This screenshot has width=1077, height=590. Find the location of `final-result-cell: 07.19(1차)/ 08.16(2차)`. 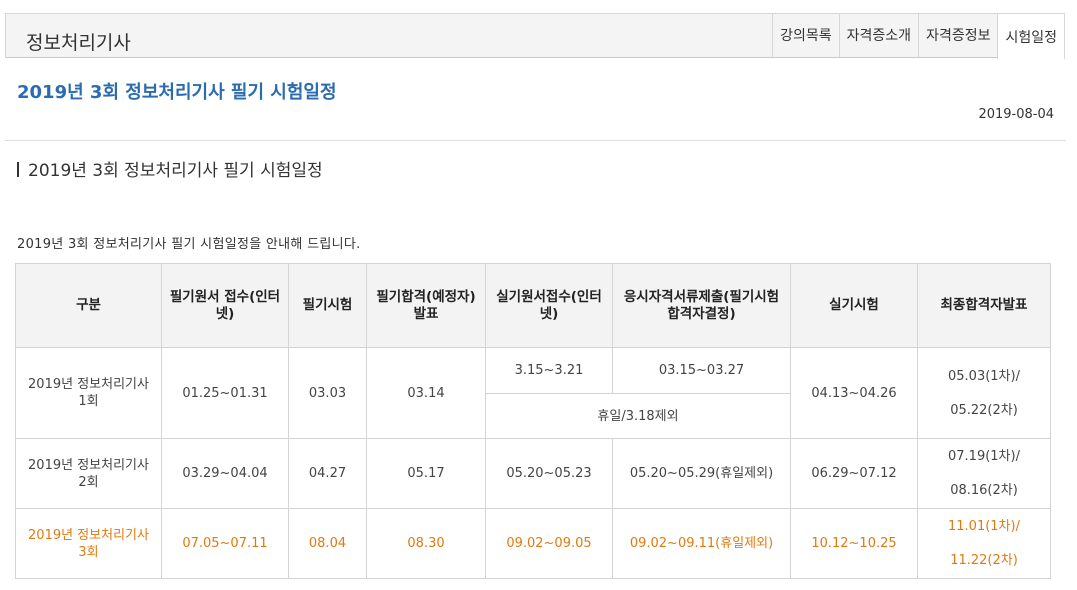

final-result-cell: 07.19(1차)/ 08.16(2차) is located at coordinates (984, 473).